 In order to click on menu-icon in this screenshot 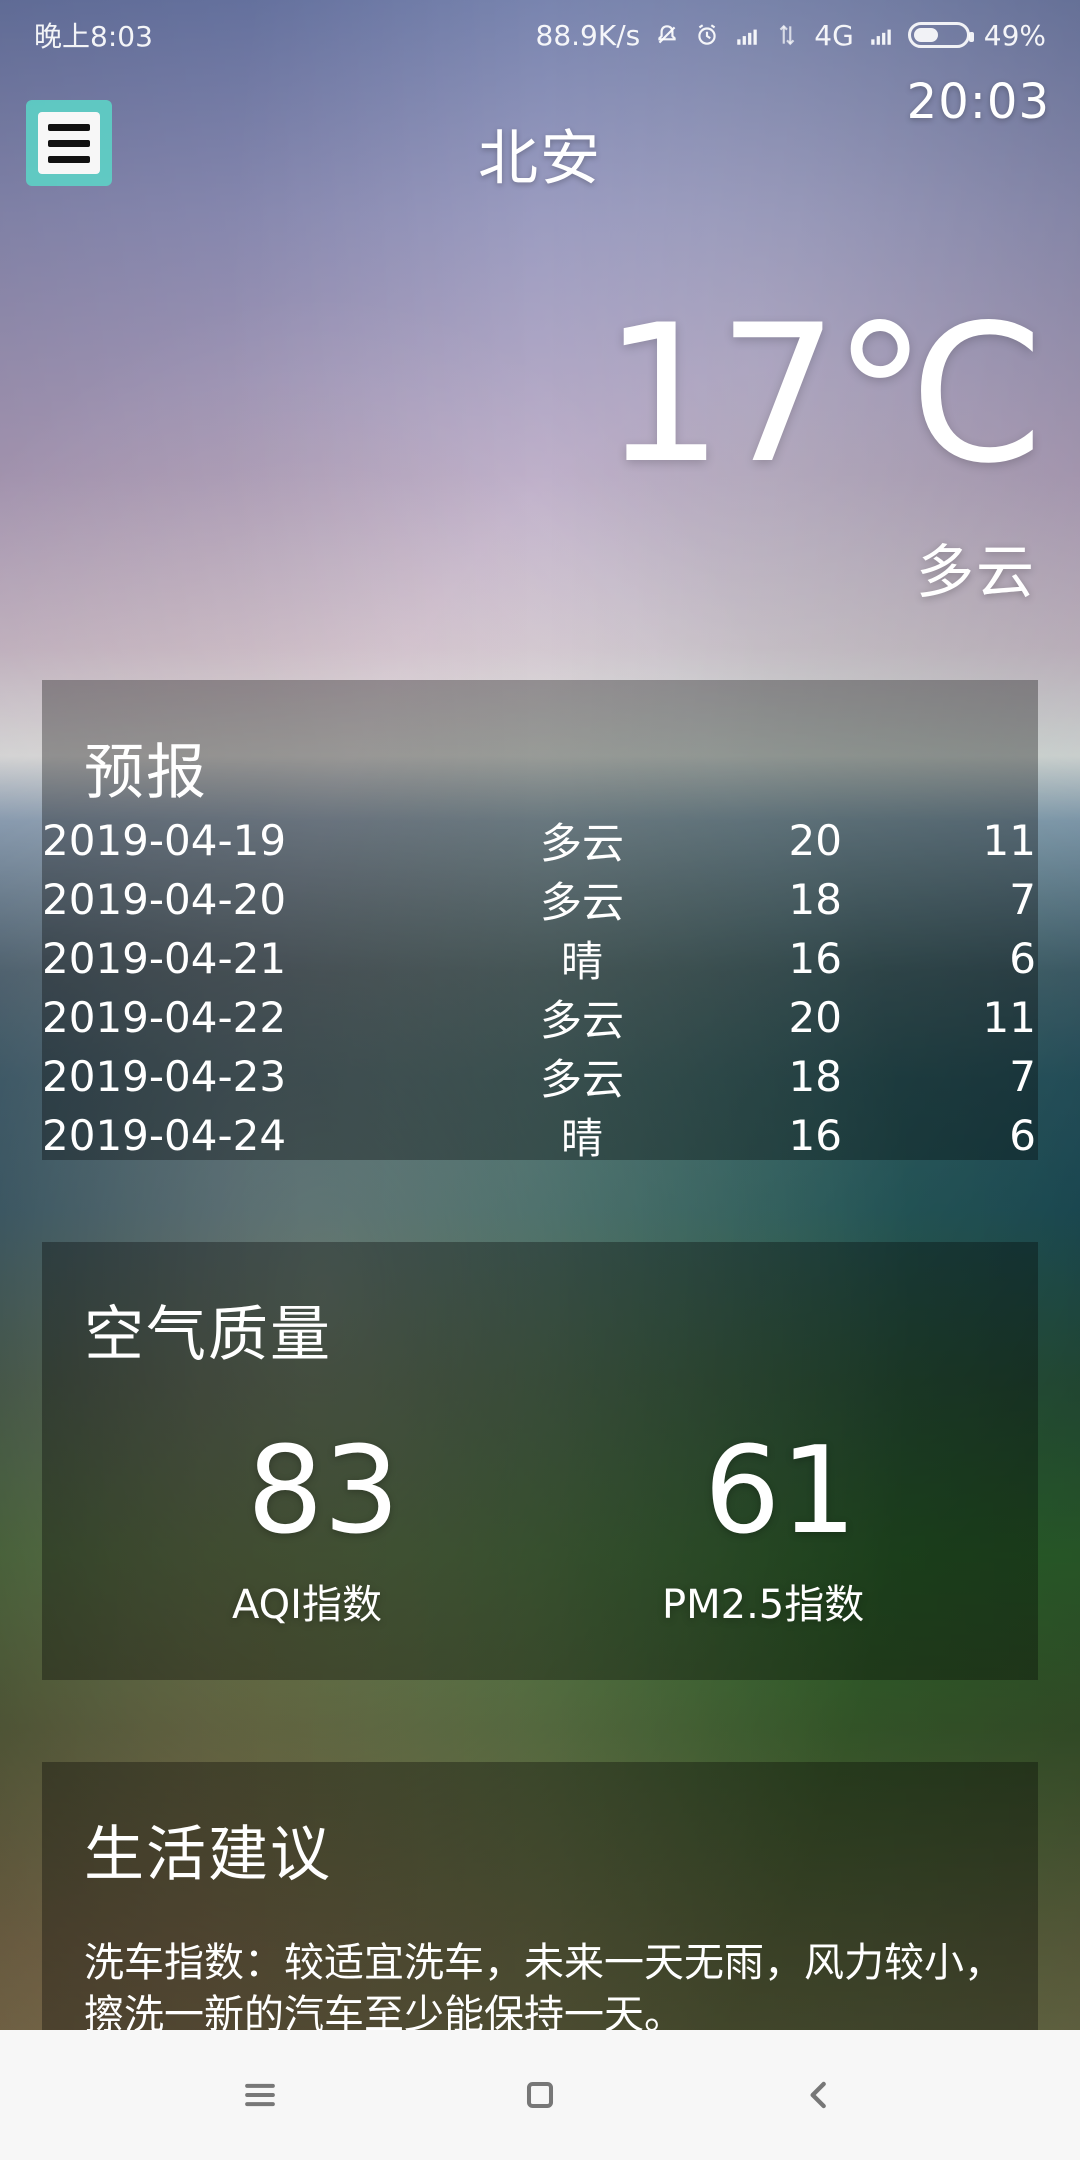, I will do `click(260, 2095)`.